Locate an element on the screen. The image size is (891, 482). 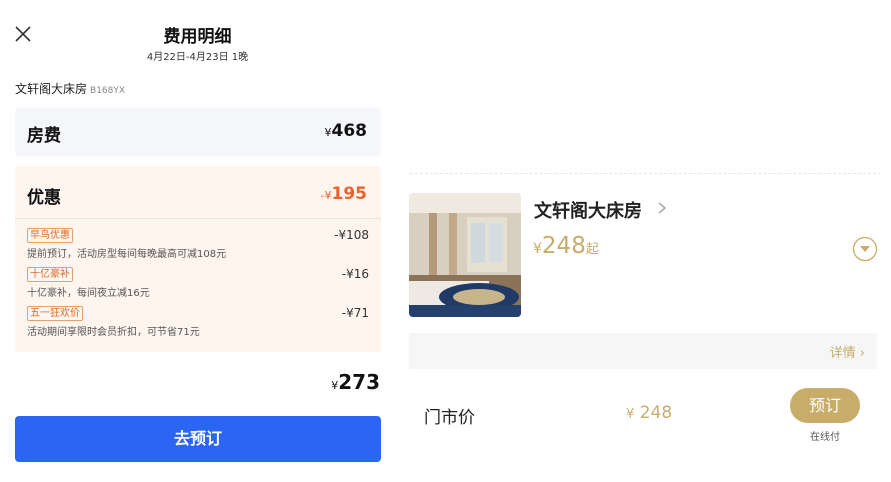
detail-bar: 详情 › is located at coordinates (643, 351).